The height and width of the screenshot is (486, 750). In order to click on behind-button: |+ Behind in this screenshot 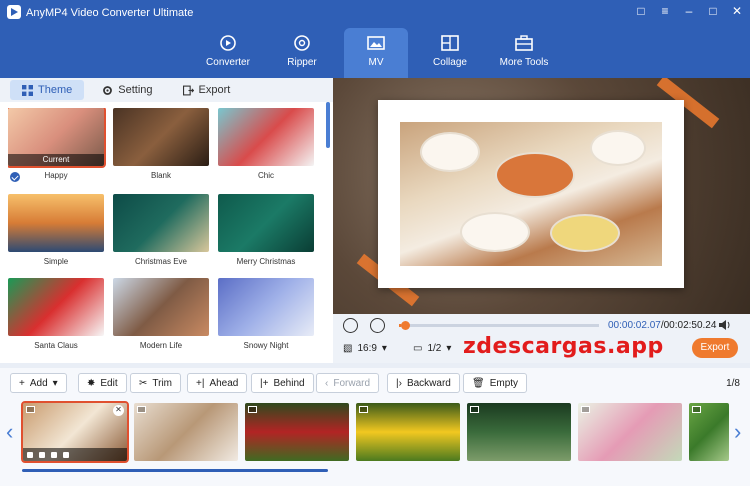, I will do `click(282, 383)`.